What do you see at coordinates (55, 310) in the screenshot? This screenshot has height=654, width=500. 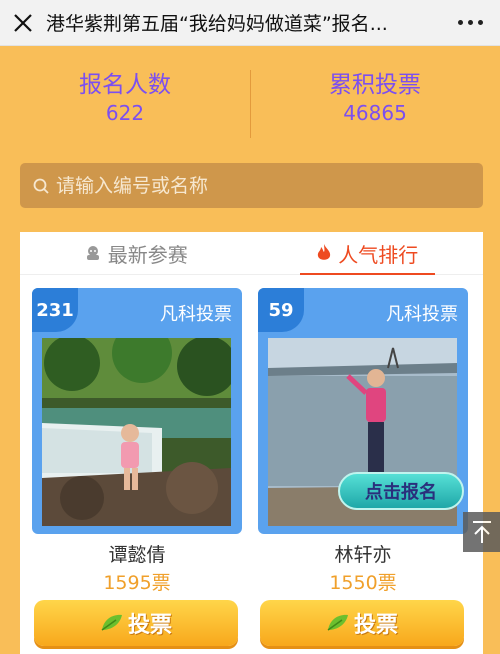 I see `rank-badge: 231` at bounding box center [55, 310].